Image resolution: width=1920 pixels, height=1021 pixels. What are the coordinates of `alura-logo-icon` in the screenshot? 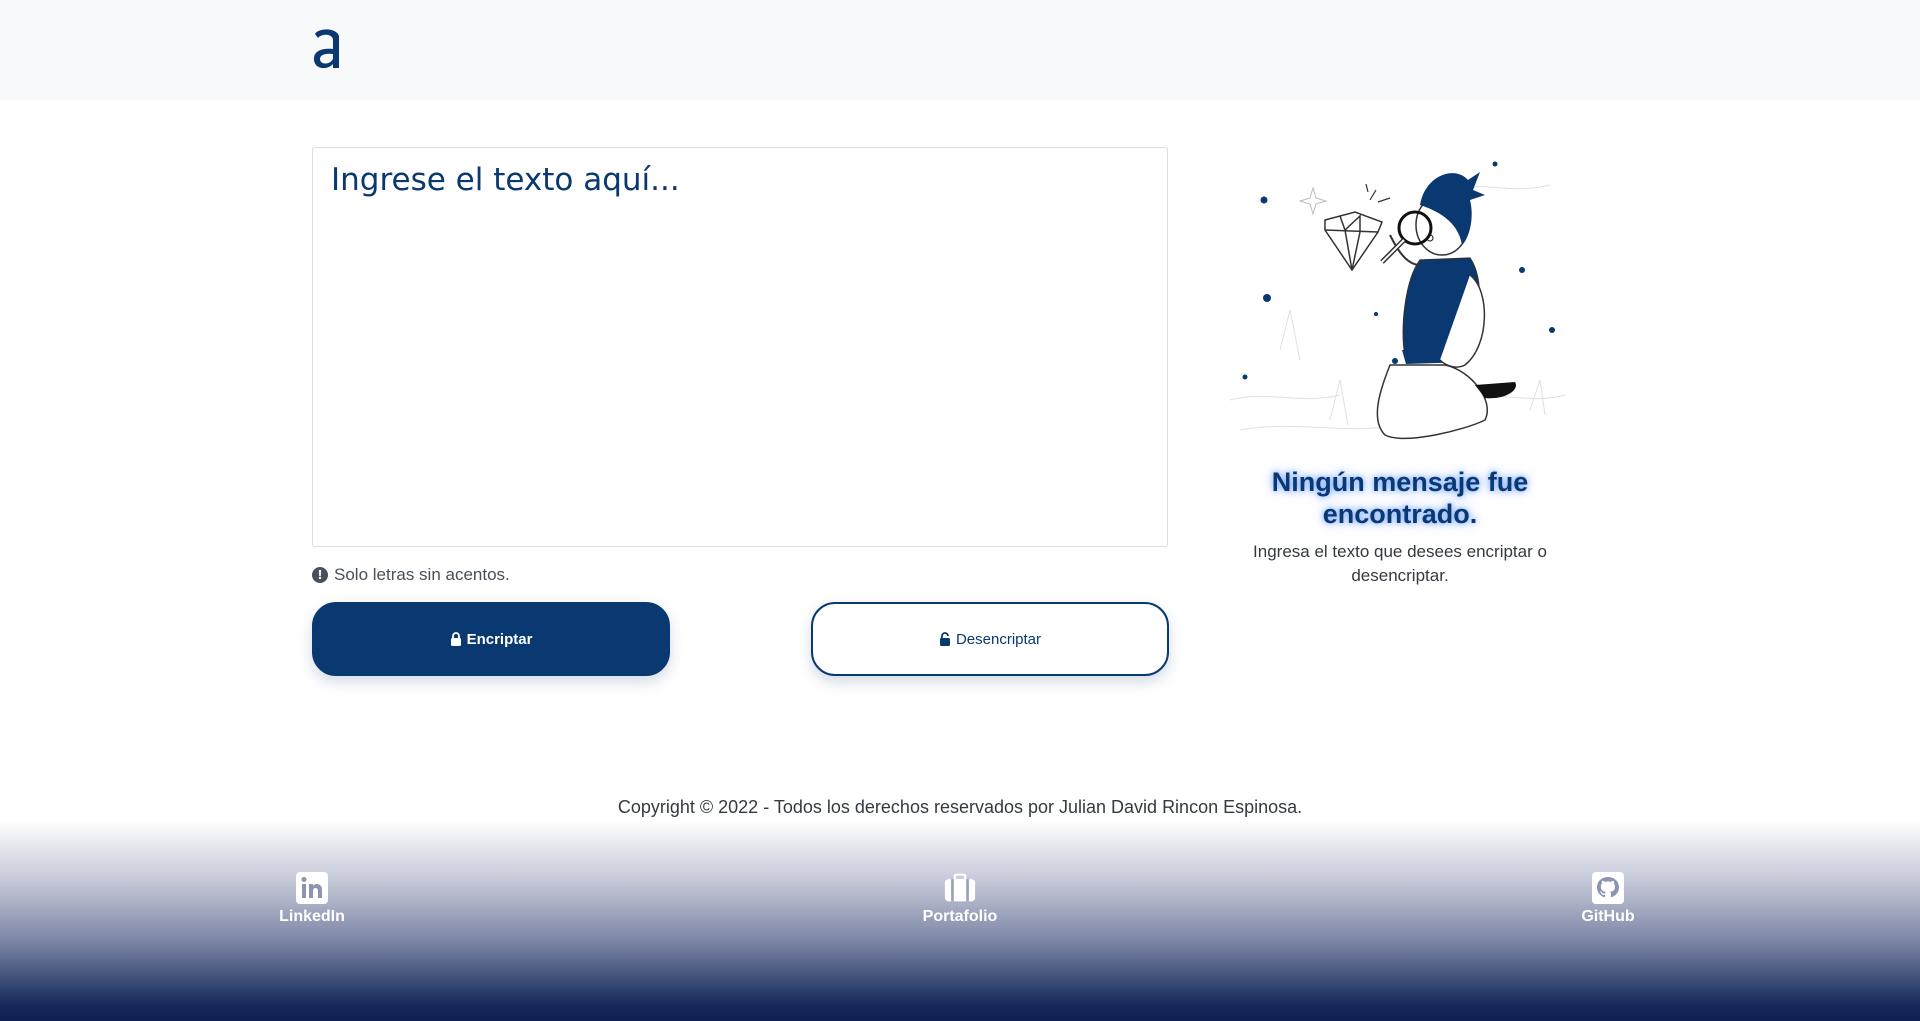 It's located at (327, 49).